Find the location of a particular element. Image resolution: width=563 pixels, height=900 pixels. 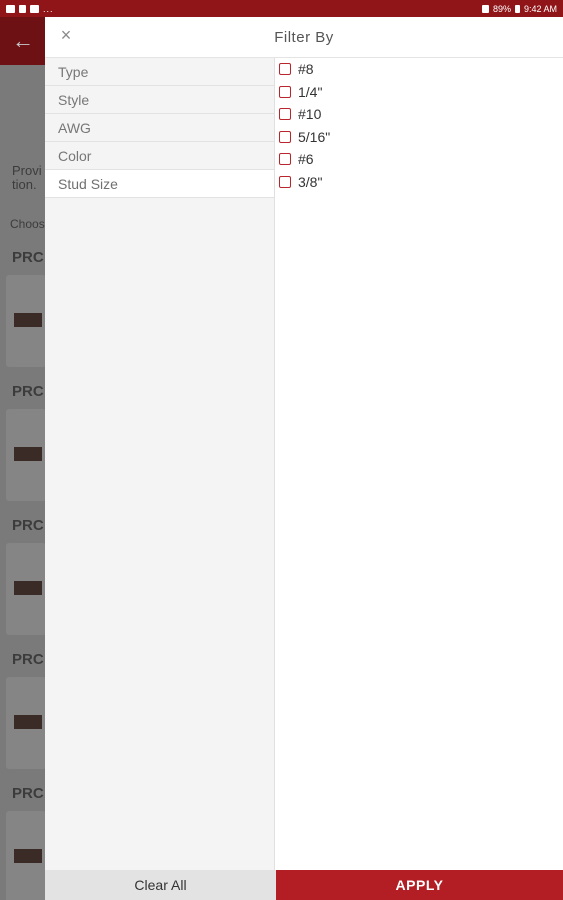

background-choose-text: Choos is located at coordinates (27, 224).